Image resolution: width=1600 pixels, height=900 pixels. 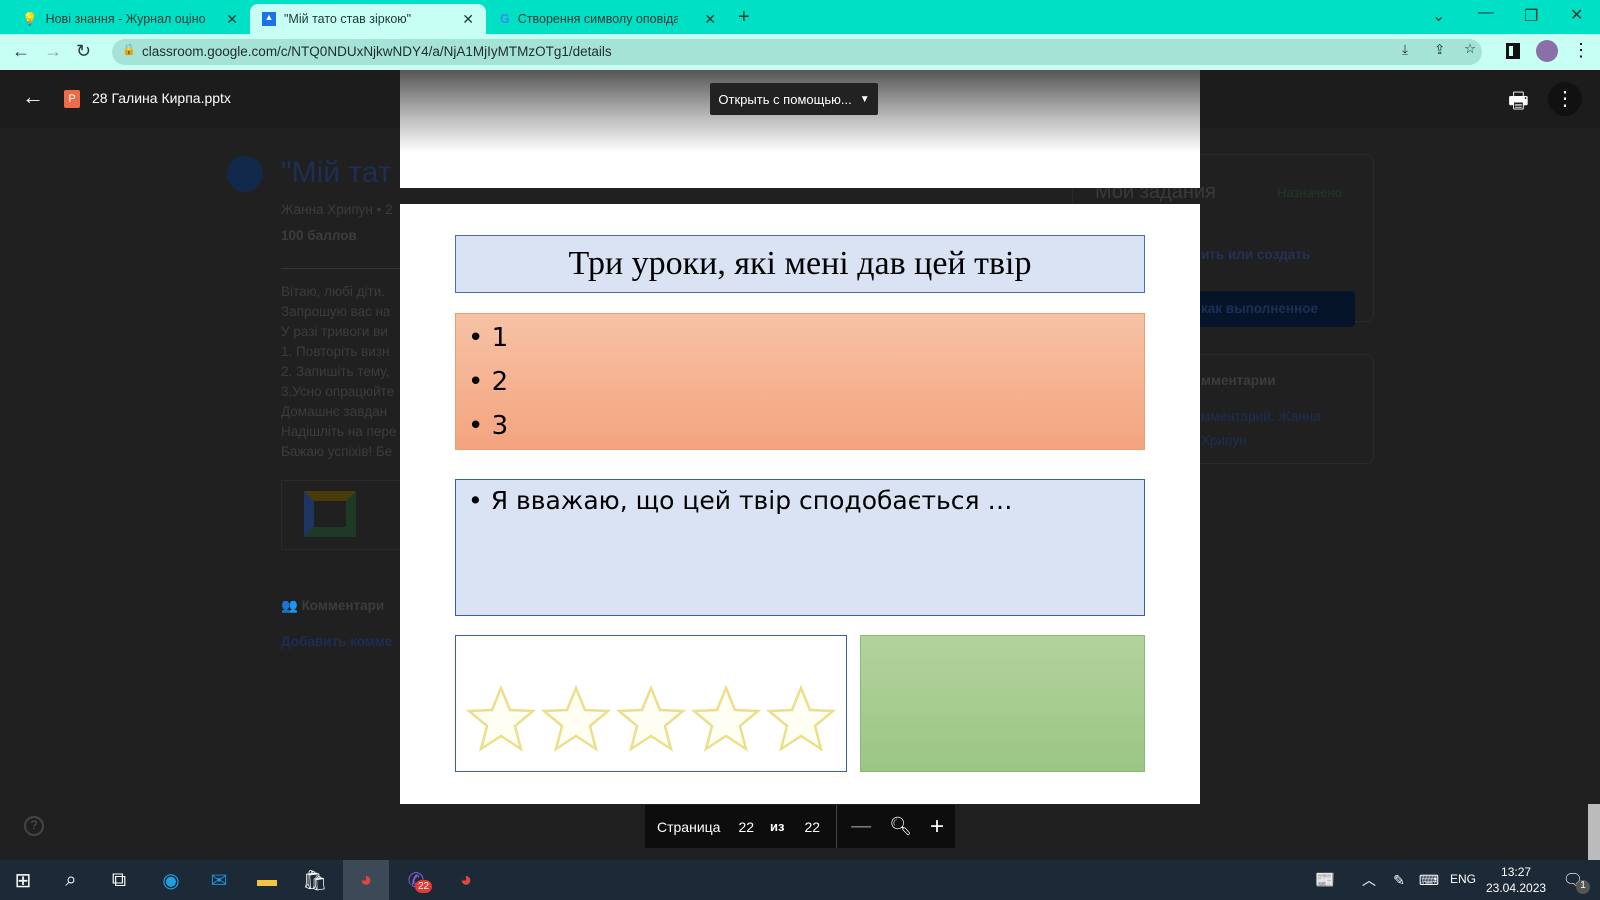 I want to click on news-widget-icon: 📰, so click(x=1325, y=880).